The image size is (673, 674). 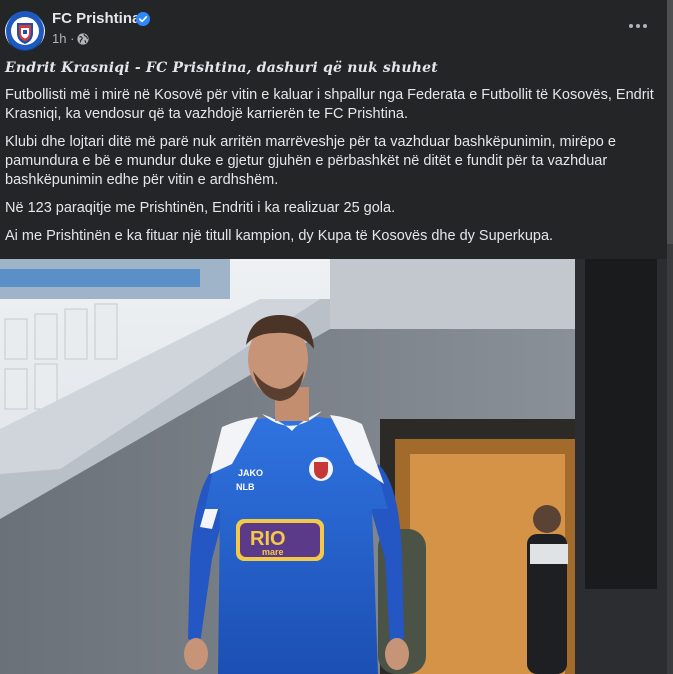 What do you see at coordinates (143, 19) in the screenshot?
I see `verified-icon` at bounding box center [143, 19].